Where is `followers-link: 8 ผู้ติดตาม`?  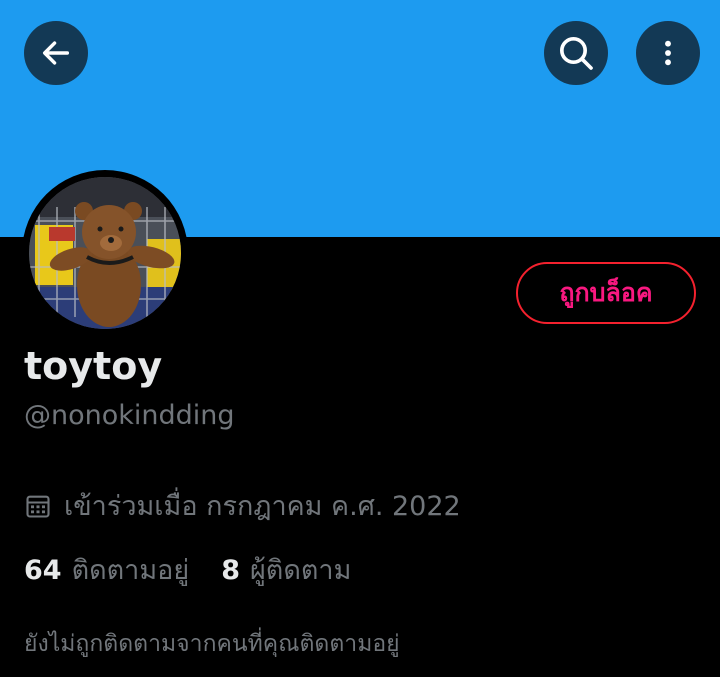 followers-link: 8 ผู้ติดตาม is located at coordinates (286, 569).